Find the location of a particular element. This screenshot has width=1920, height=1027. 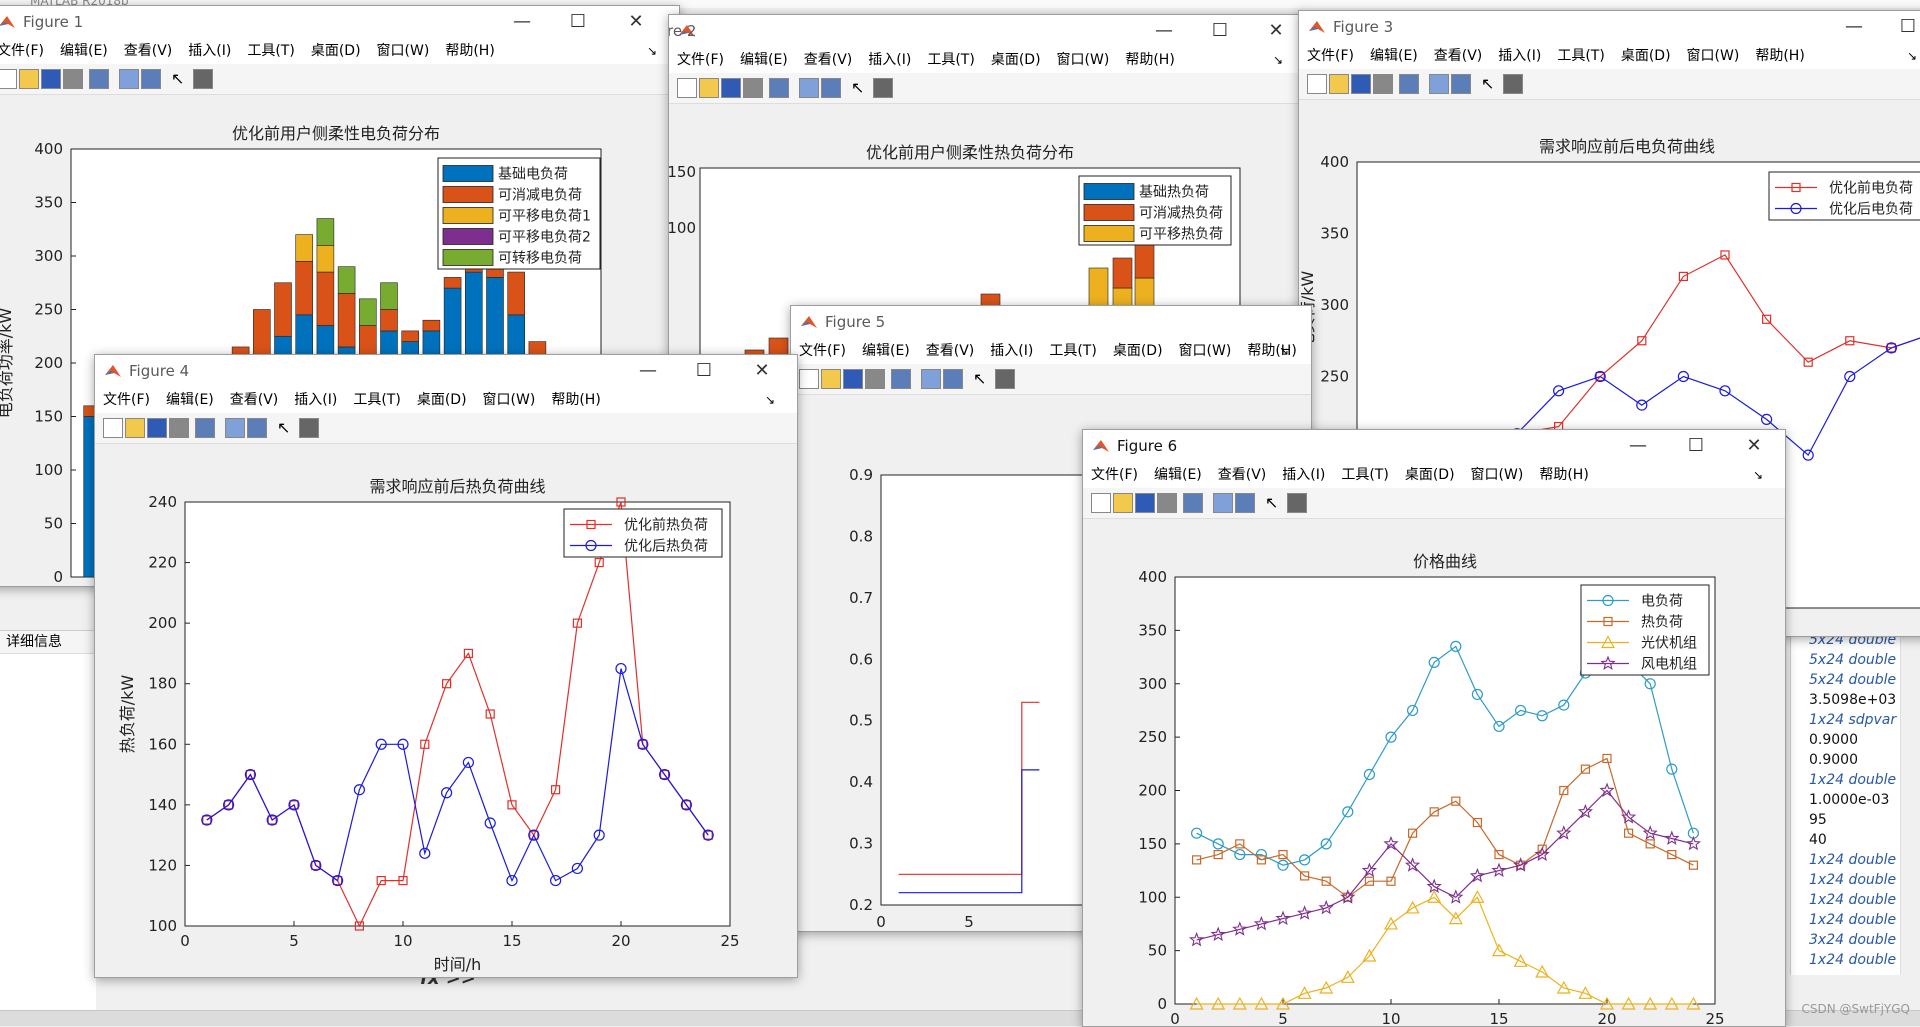

workspace-value: 1x24 sdpvar is located at coordinates (1846, 720).